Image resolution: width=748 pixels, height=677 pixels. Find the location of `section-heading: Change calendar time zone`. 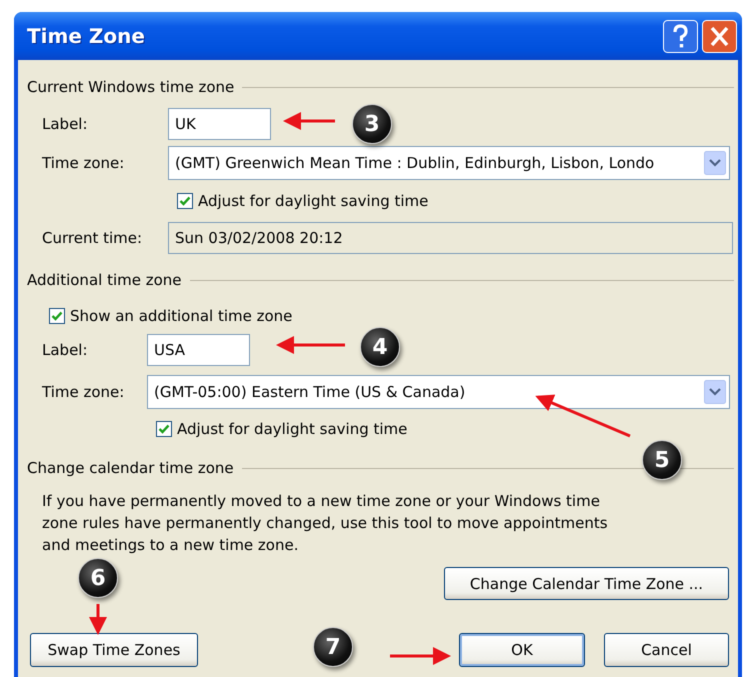

section-heading: Change calendar time zone is located at coordinates (130, 468).